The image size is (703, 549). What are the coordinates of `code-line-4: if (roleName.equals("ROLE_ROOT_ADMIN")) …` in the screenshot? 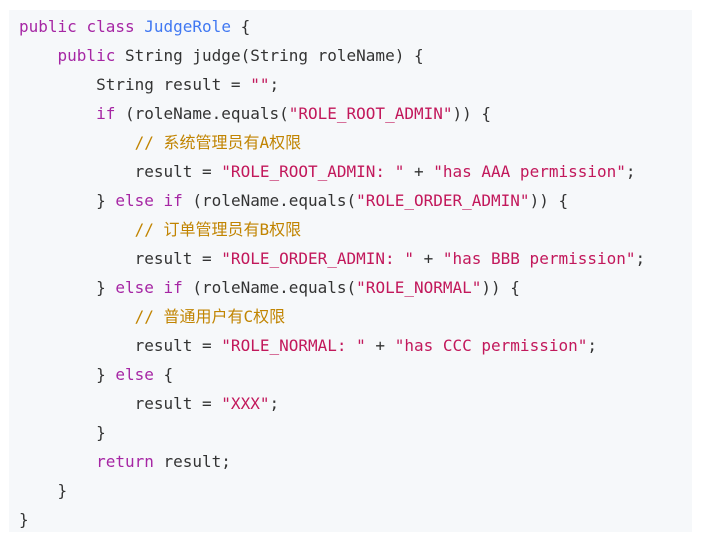 It's located at (255, 113).